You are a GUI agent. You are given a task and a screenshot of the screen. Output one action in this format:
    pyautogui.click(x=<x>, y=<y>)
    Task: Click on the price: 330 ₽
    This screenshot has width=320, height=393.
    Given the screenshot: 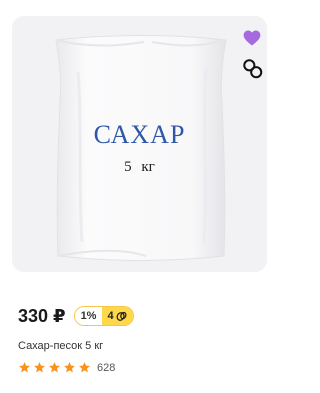 What is the action you would take?
    pyautogui.click(x=42, y=315)
    